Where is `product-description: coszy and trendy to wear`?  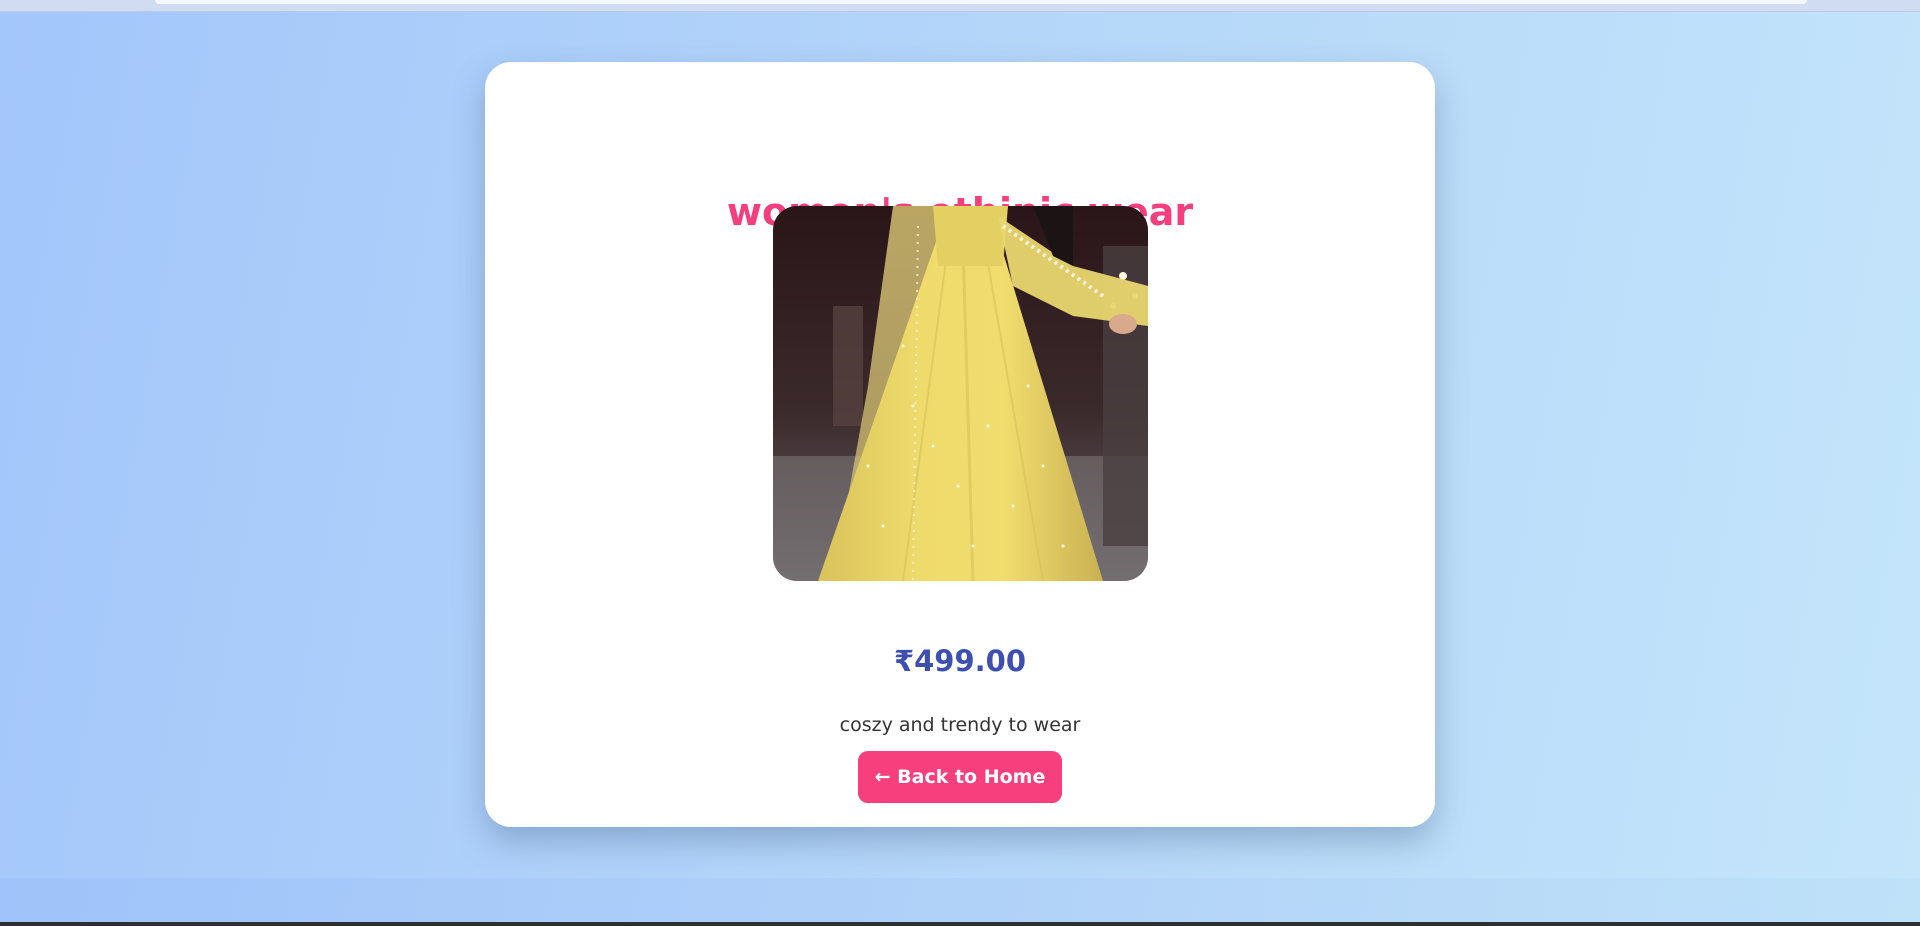 product-description: coszy and trendy to wear is located at coordinates (960, 725).